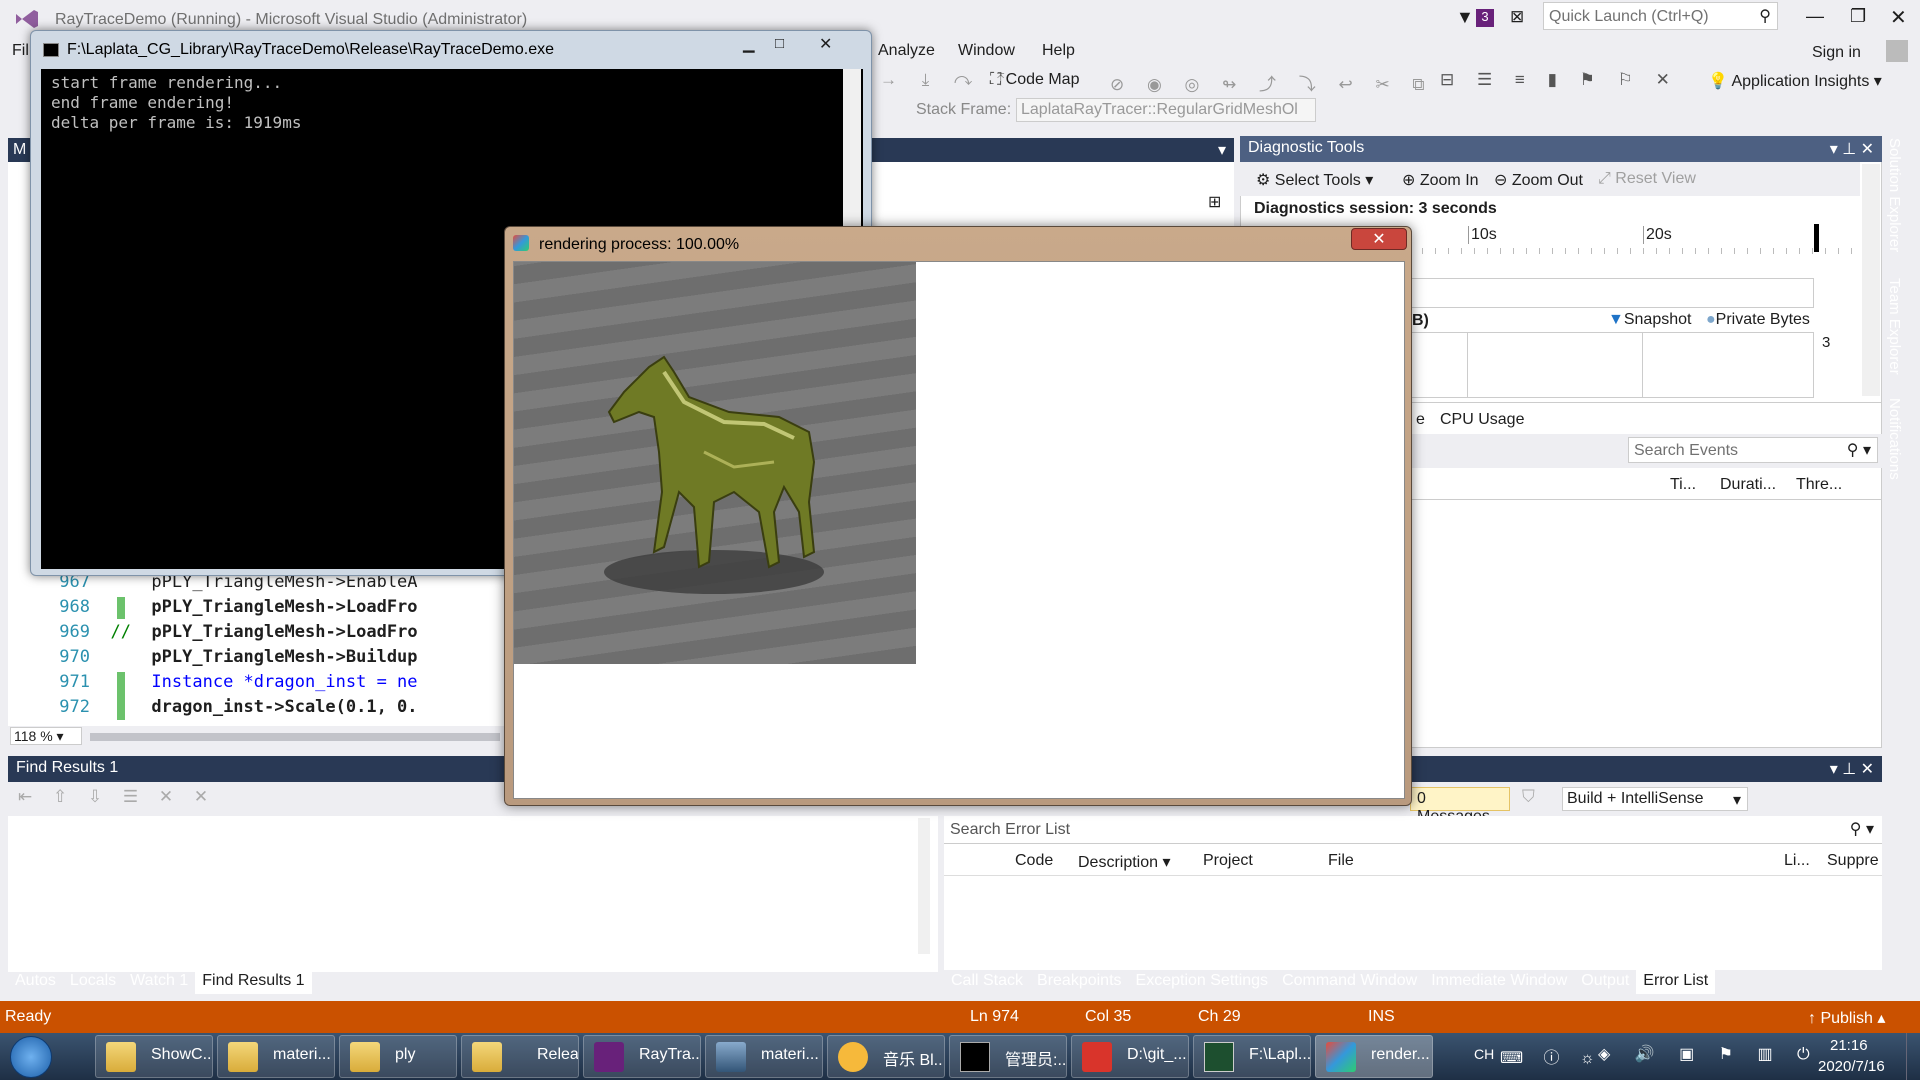  Describe the element at coordinates (1501, 180) in the screenshot. I see `zoom-out-icon: ⊖` at that location.